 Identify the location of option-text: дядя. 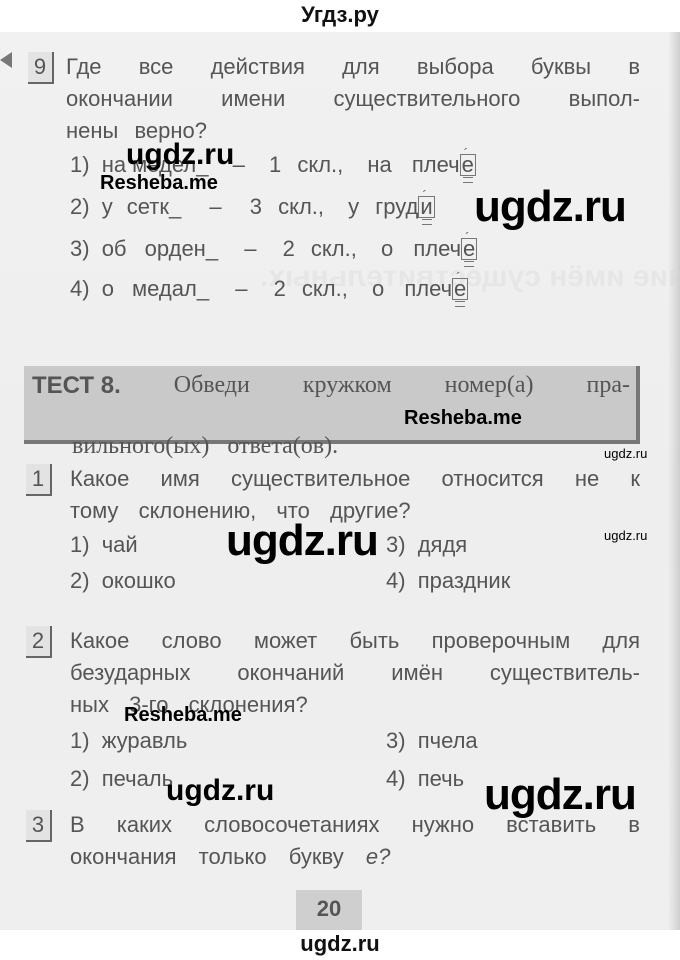
(442, 544).